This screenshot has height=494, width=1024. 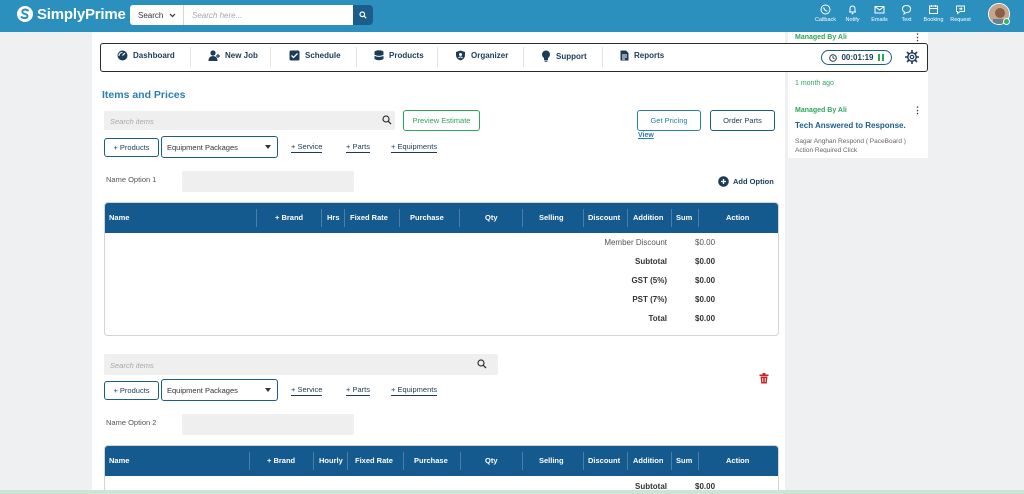 What do you see at coordinates (399, 55) in the screenshot?
I see `nav-products: Products` at bounding box center [399, 55].